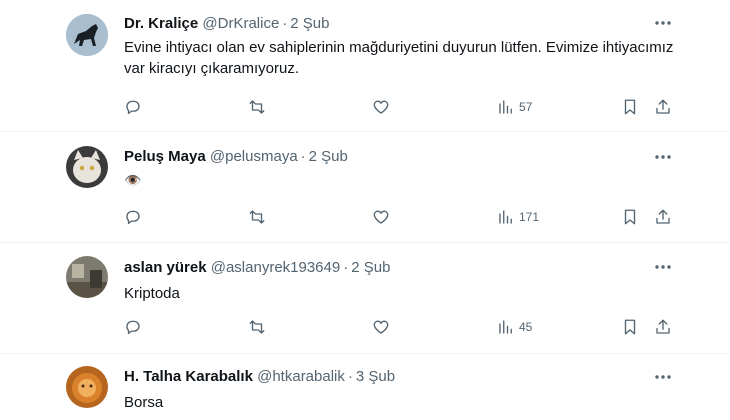 The image size is (730, 420). Describe the element at coordinates (301, 376) in the screenshot. I see `author-handle: @htkarabalik` at that location.